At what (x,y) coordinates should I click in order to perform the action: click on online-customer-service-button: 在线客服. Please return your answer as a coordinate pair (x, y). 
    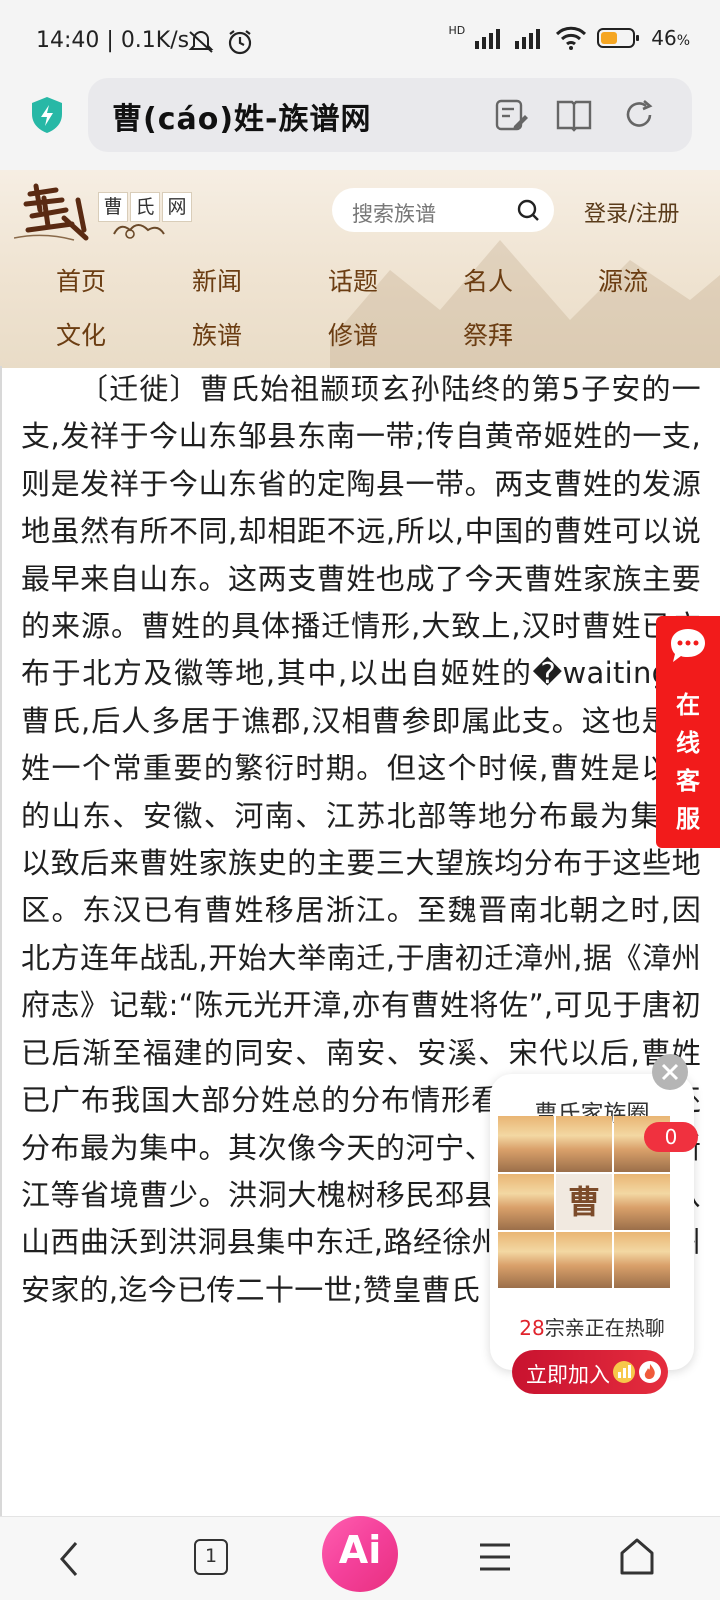
    Looking at the image, I should click on (688, 732).